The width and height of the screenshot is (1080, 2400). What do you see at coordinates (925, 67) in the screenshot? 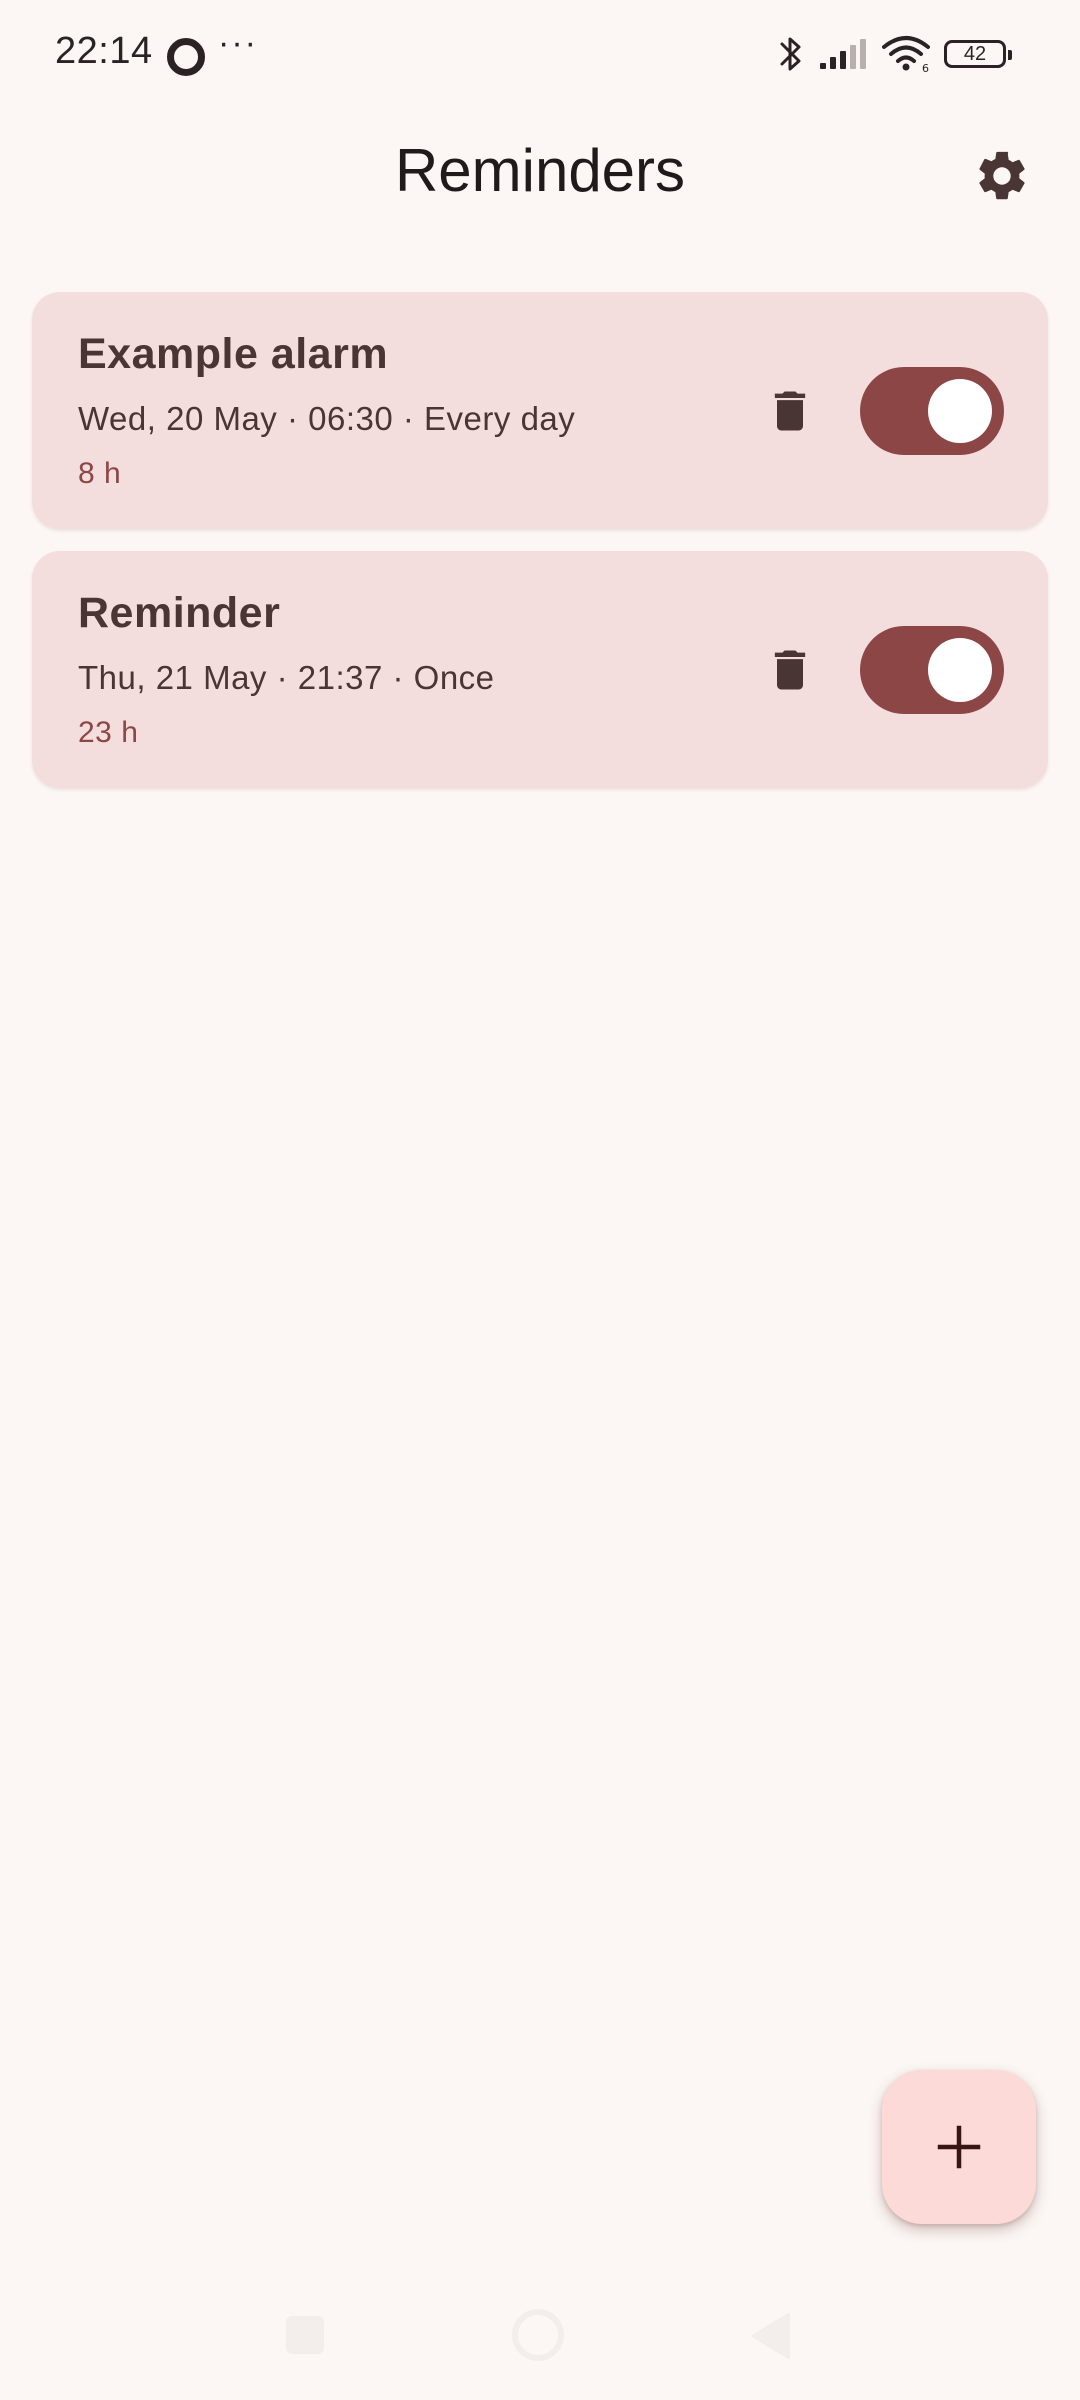
I see `svg-text: 6` at bounding box center [925, 67].